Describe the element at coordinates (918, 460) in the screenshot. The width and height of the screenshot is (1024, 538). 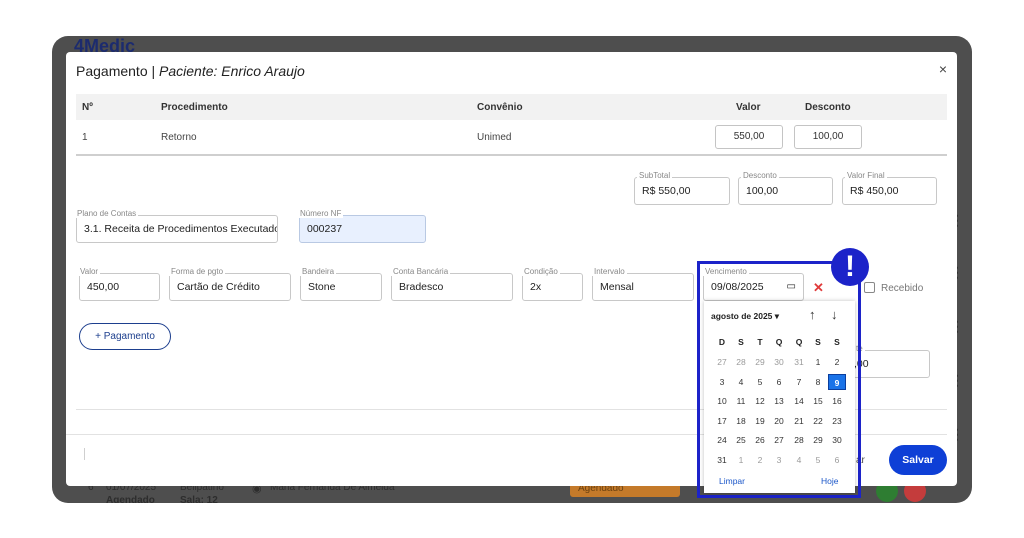
I see `save-button: Salvar` at that location.